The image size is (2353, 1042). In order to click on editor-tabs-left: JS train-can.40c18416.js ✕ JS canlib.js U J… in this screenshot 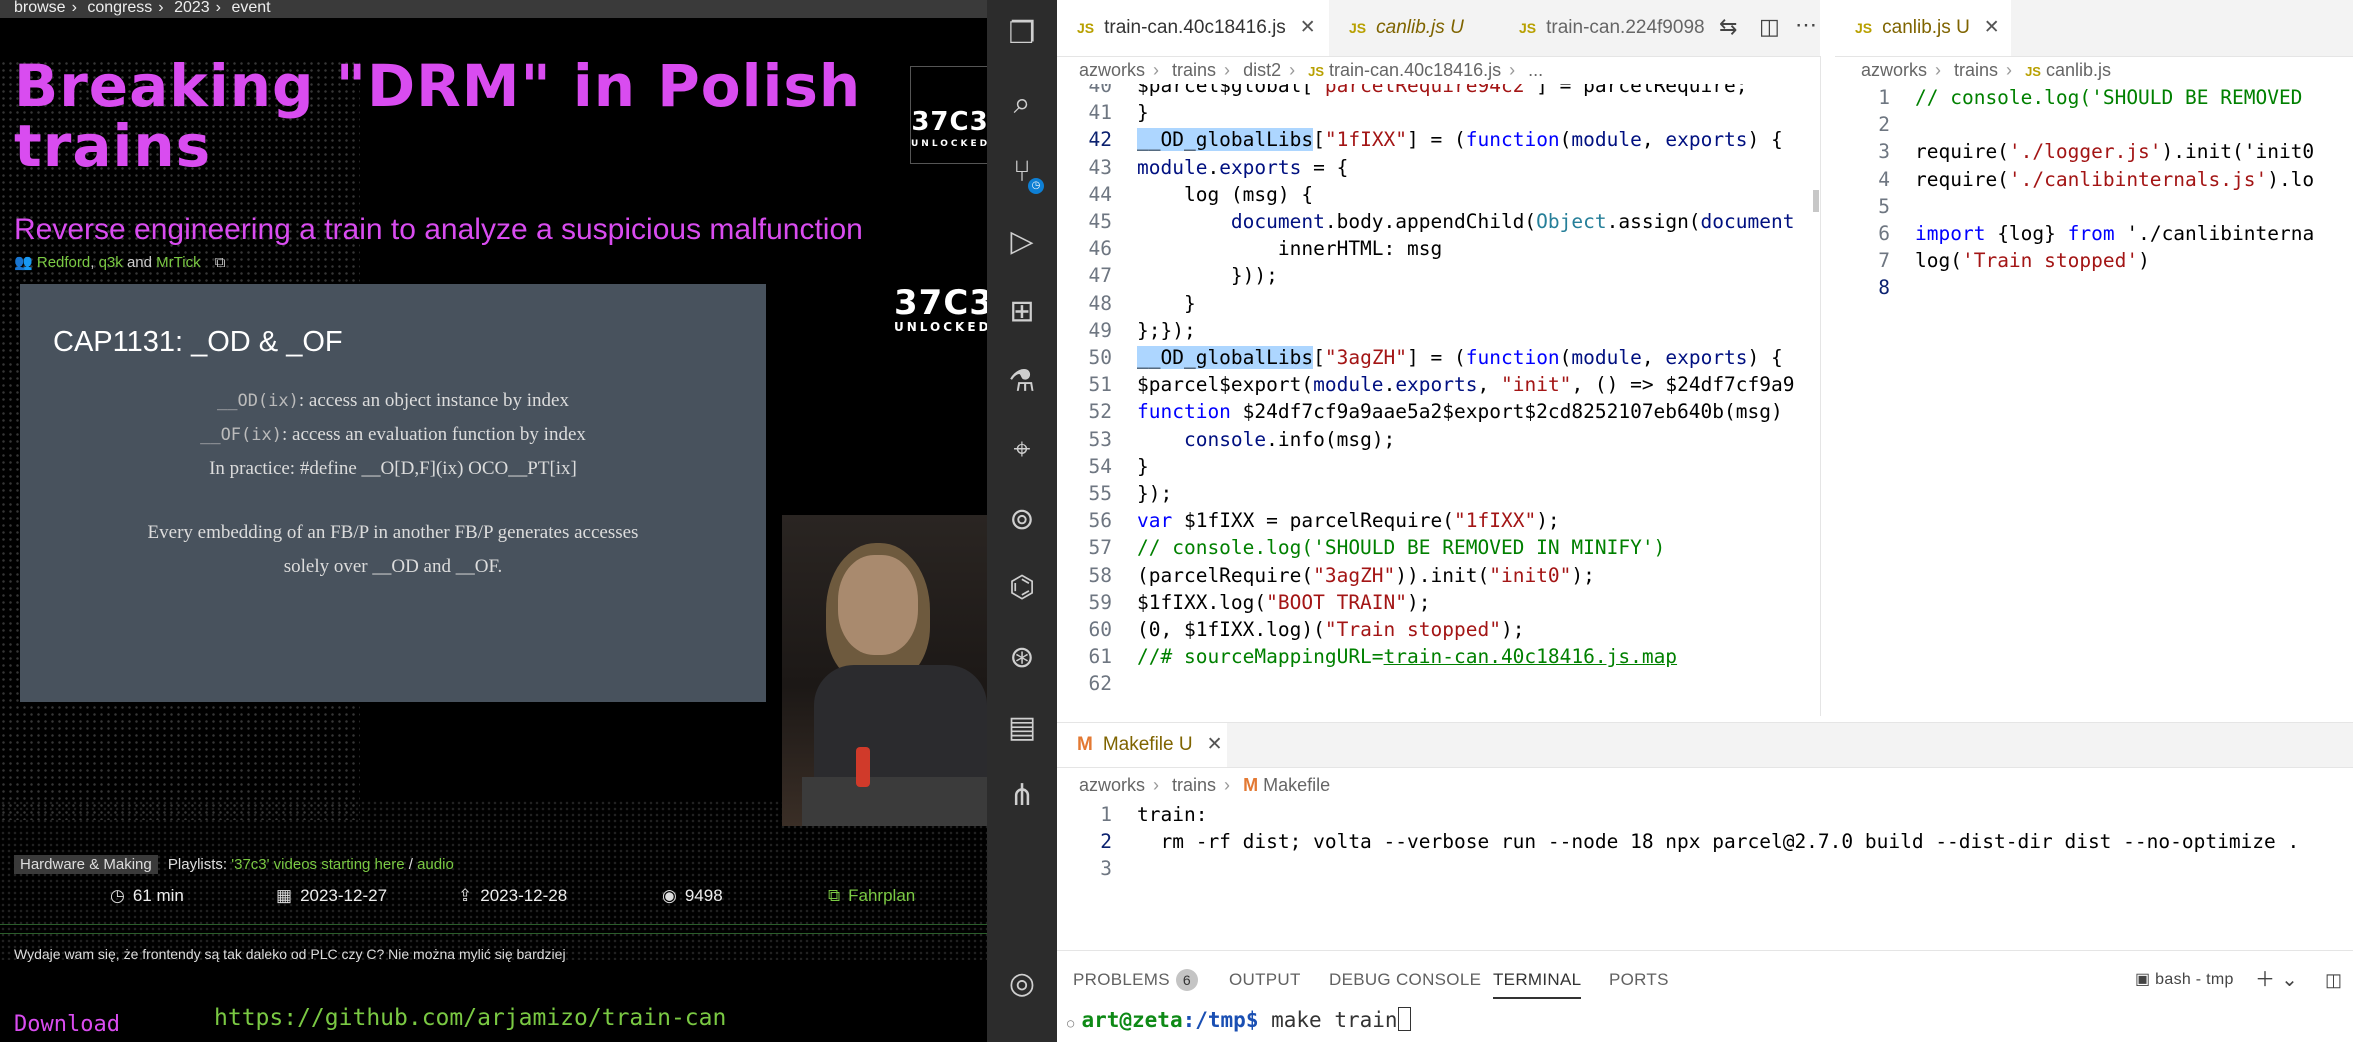, I will do `click(1438, 28)`.